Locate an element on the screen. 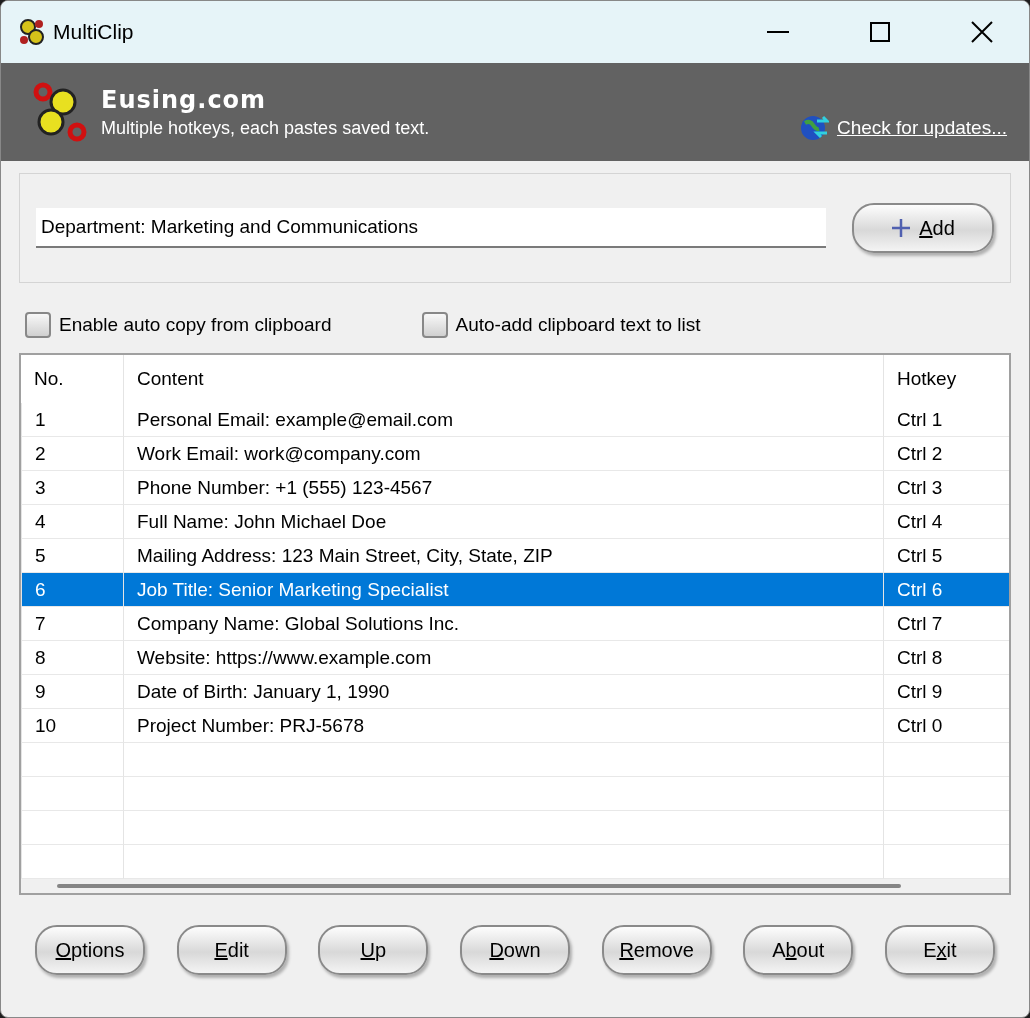  globe-icon is located at coordinates (813, 128).